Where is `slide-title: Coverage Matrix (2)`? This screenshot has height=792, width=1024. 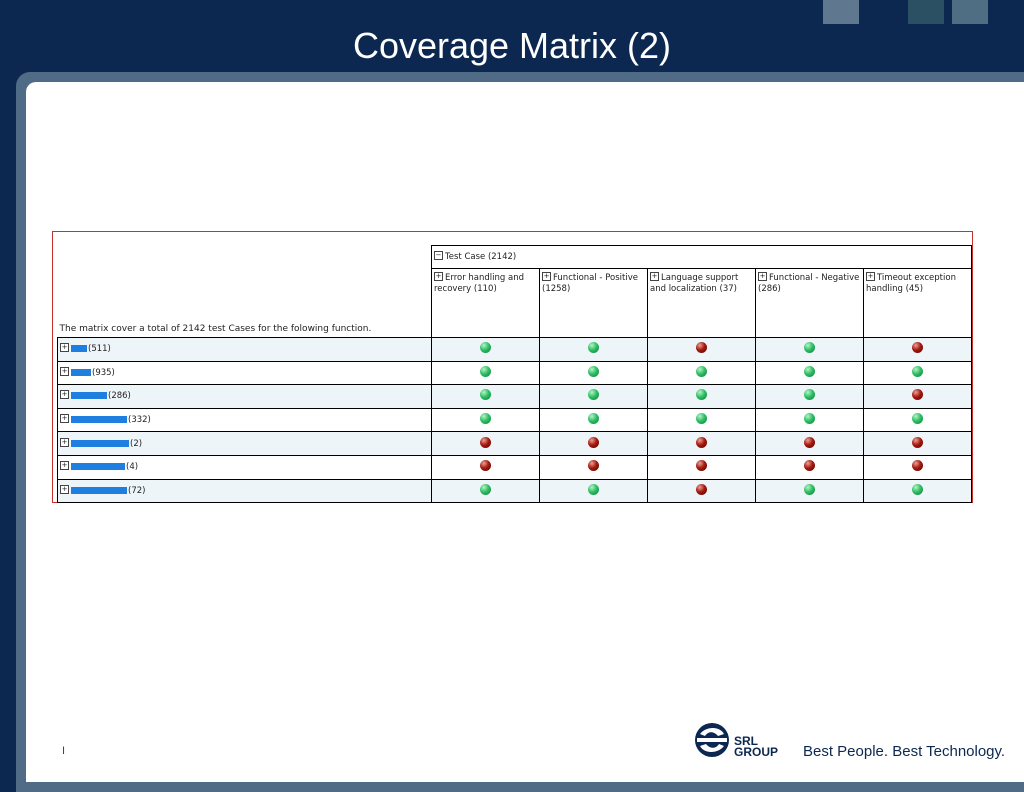
slide-title: Coverage Matrix (2) is located at coordinates (512, 45).